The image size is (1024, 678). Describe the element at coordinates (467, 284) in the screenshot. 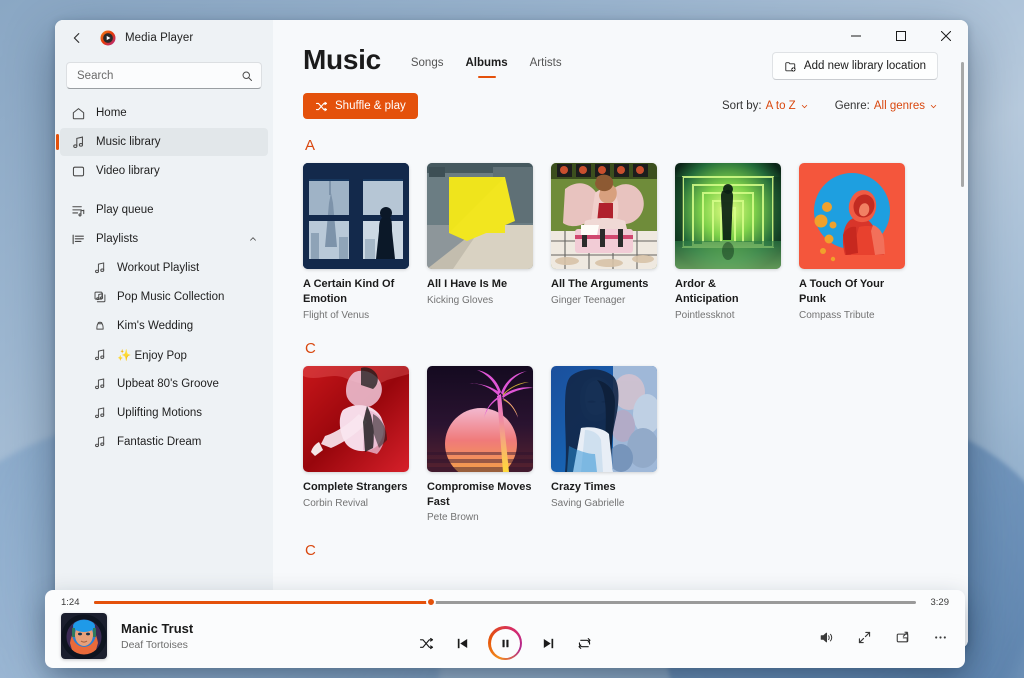

I see `album-title: All I Have Is Me` at that location.